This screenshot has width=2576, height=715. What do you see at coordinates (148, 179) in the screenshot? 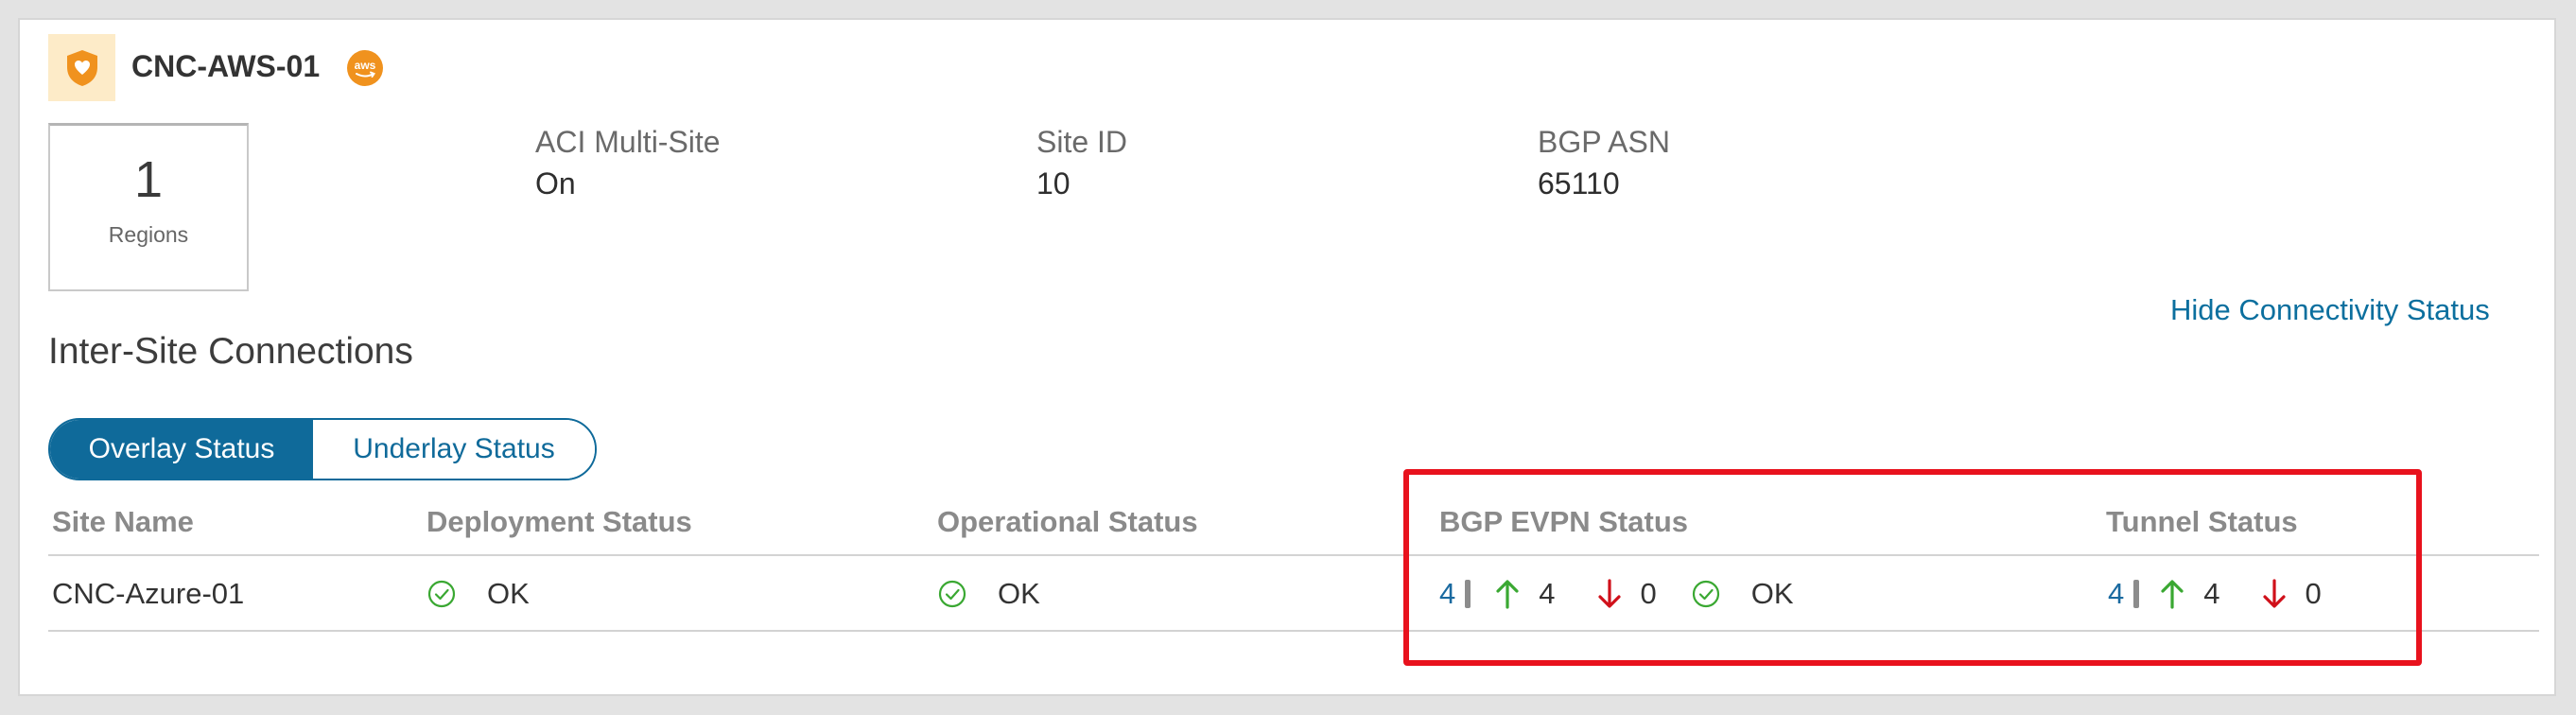
I see `regions-count: 1` at bounding box center [148, 179].